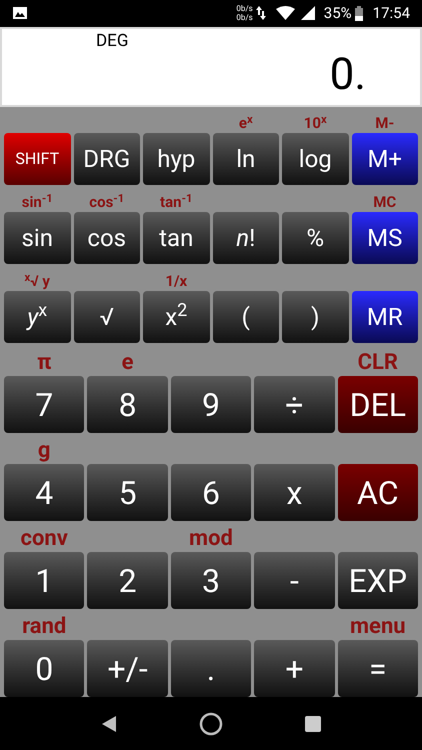 Image resolution: width=422 pixels, height=750 pixels. What do you see at coordinates (245, 317) in the screenshot?
I see `calculator-key: (` at bounding box center [245, 317].